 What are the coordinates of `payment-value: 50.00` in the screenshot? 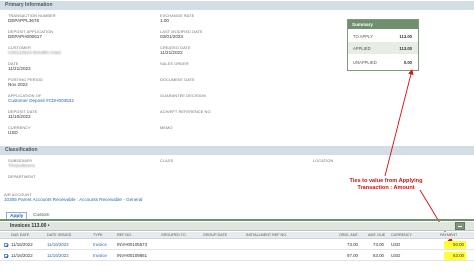 It's located at (458, 244).